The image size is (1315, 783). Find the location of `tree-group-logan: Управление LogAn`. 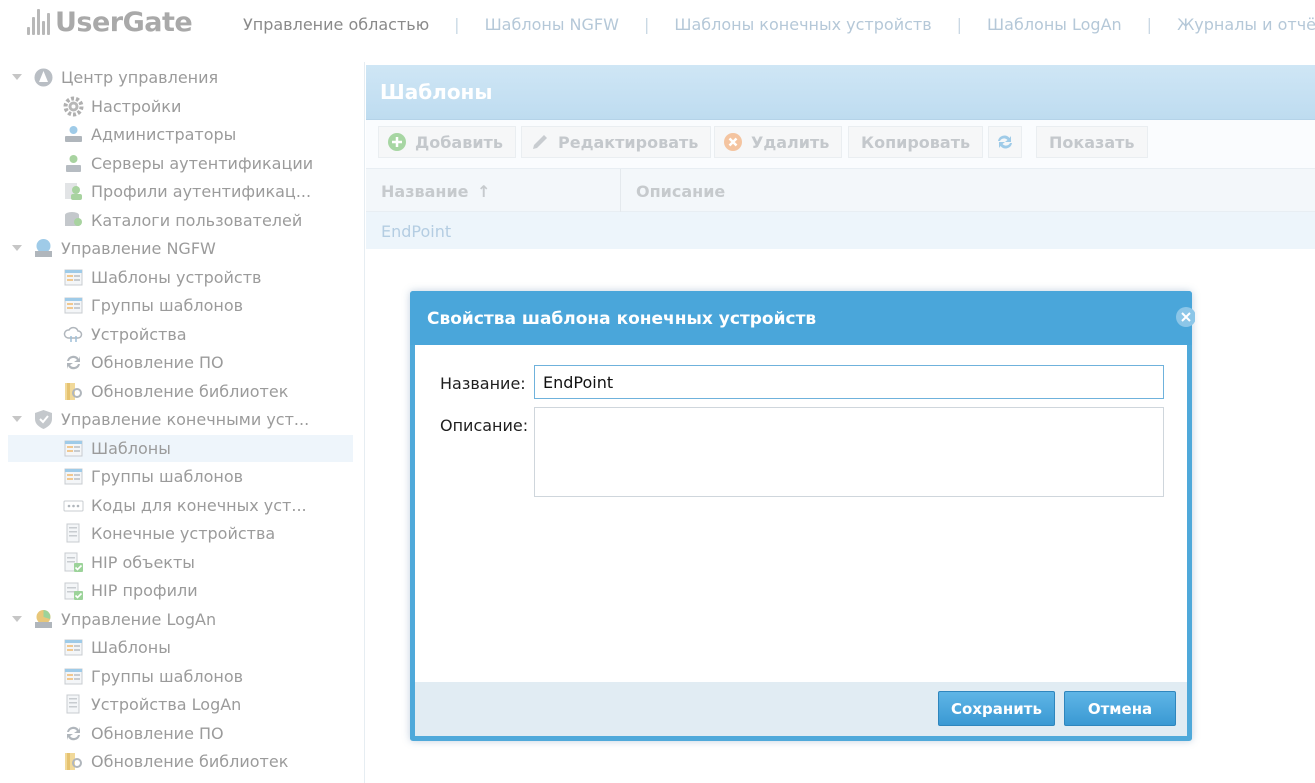

tree-group-logan: Управление LogAn is located at coordinates (180, 619).